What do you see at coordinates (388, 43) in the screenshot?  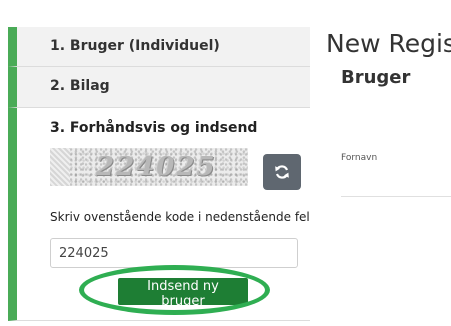 I see `page-title: New Regist` at bounding box center [388, 43].